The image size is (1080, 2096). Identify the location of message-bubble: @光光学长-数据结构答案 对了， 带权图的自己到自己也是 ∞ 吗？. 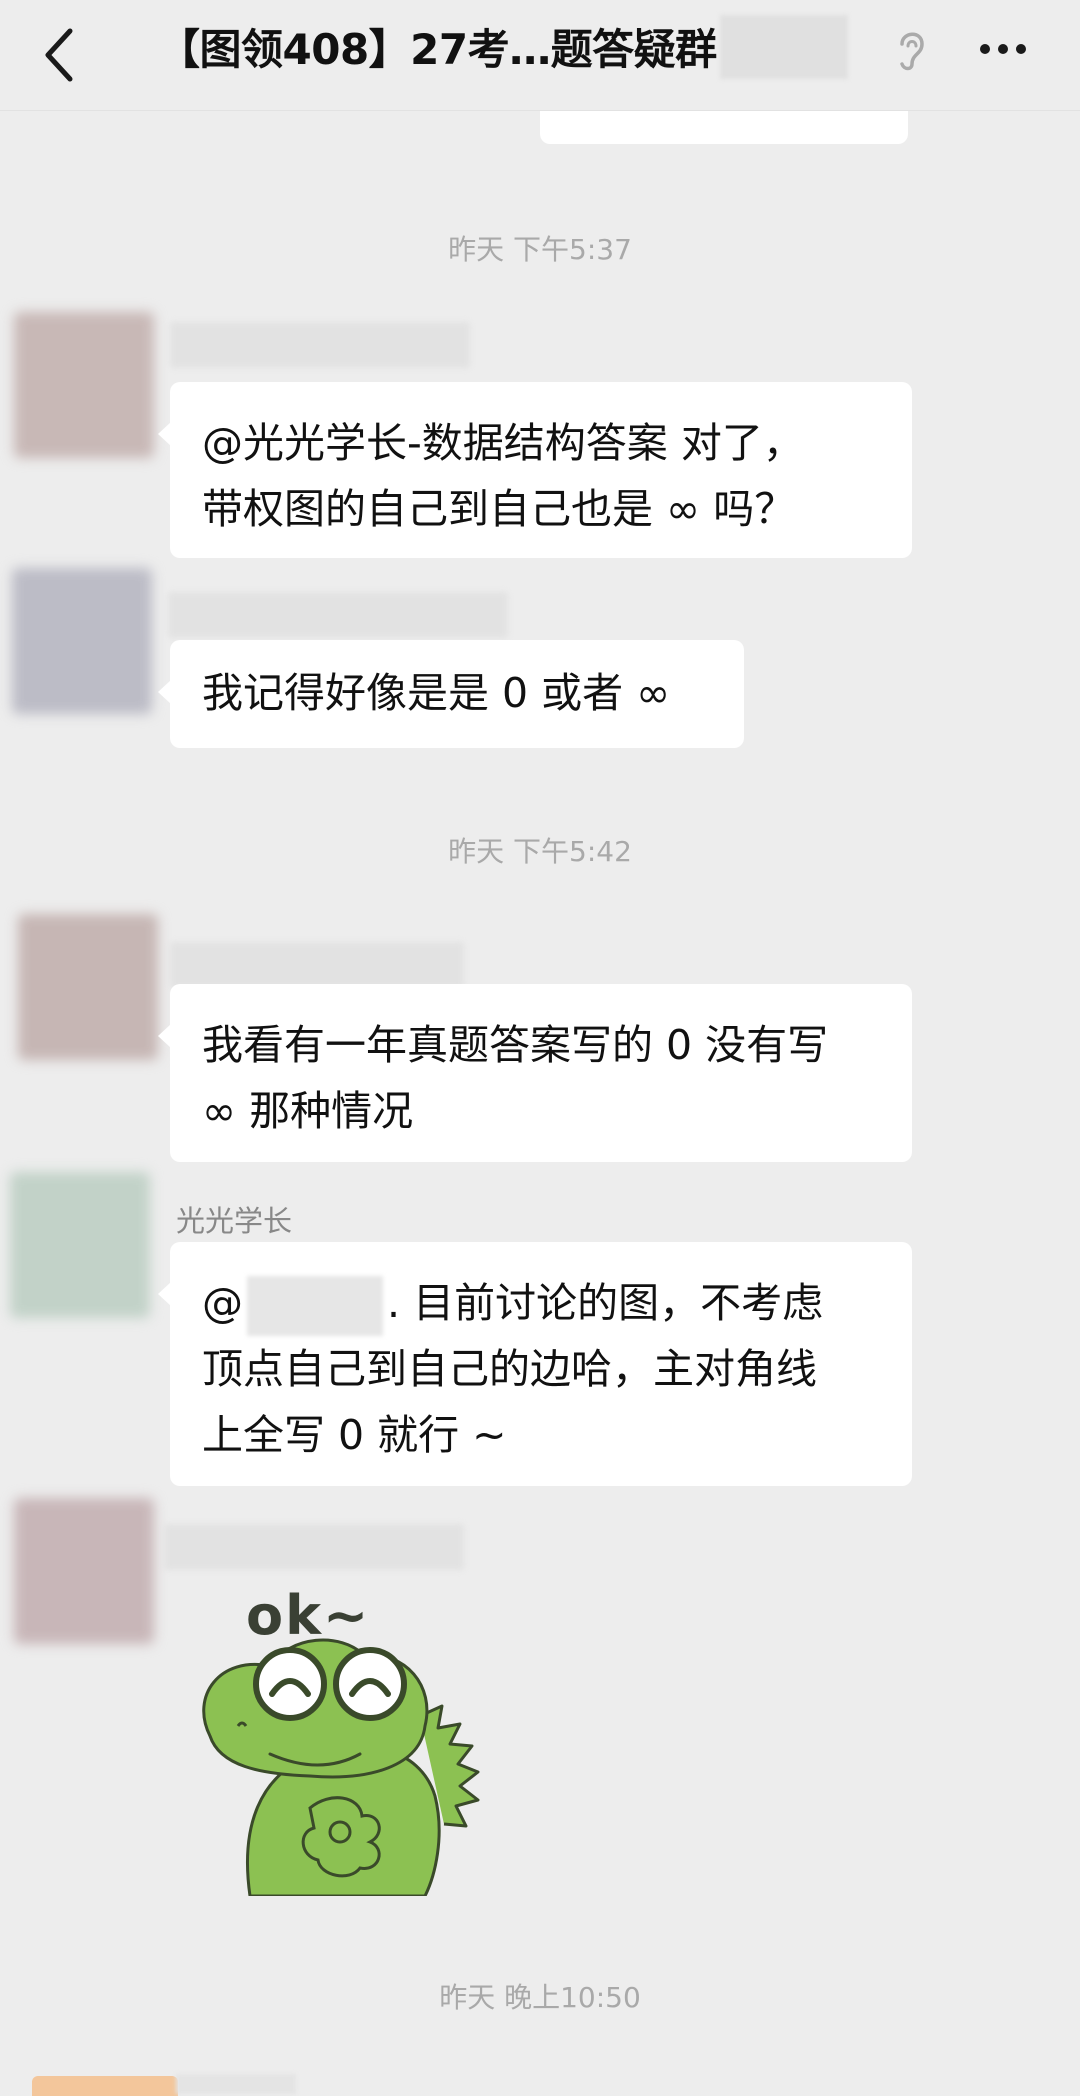
(535, 470).